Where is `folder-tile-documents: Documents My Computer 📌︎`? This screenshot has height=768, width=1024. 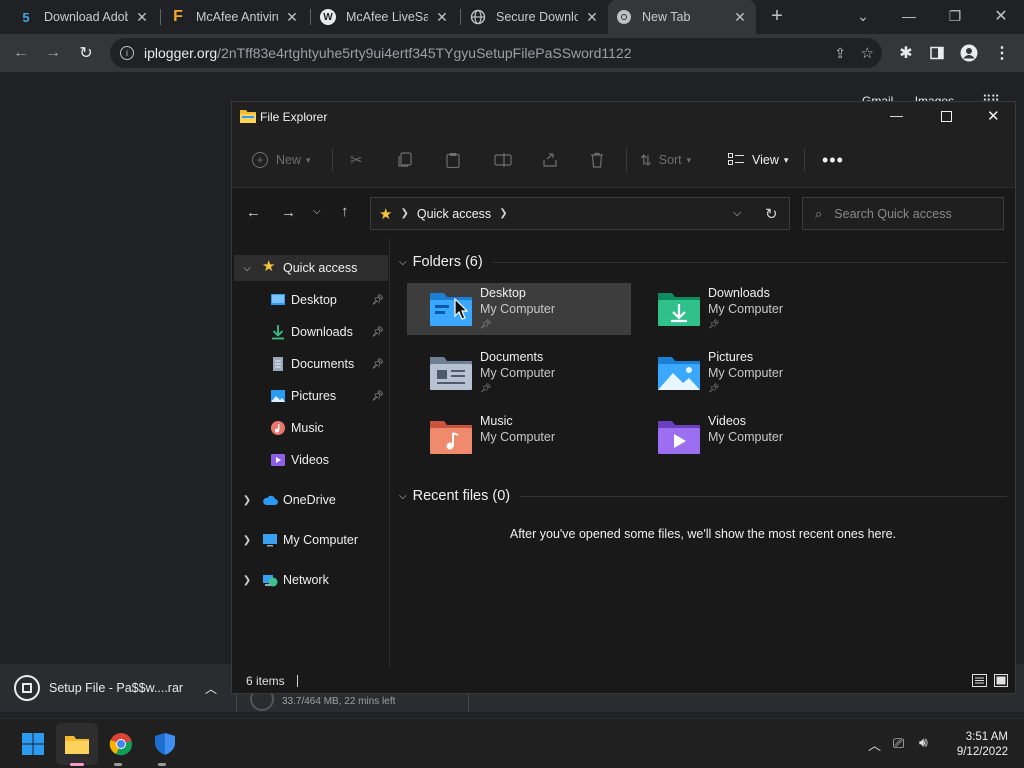
folder-tile-documents: Documents My Computer 📌︎ is located at coordinates (519, 373).